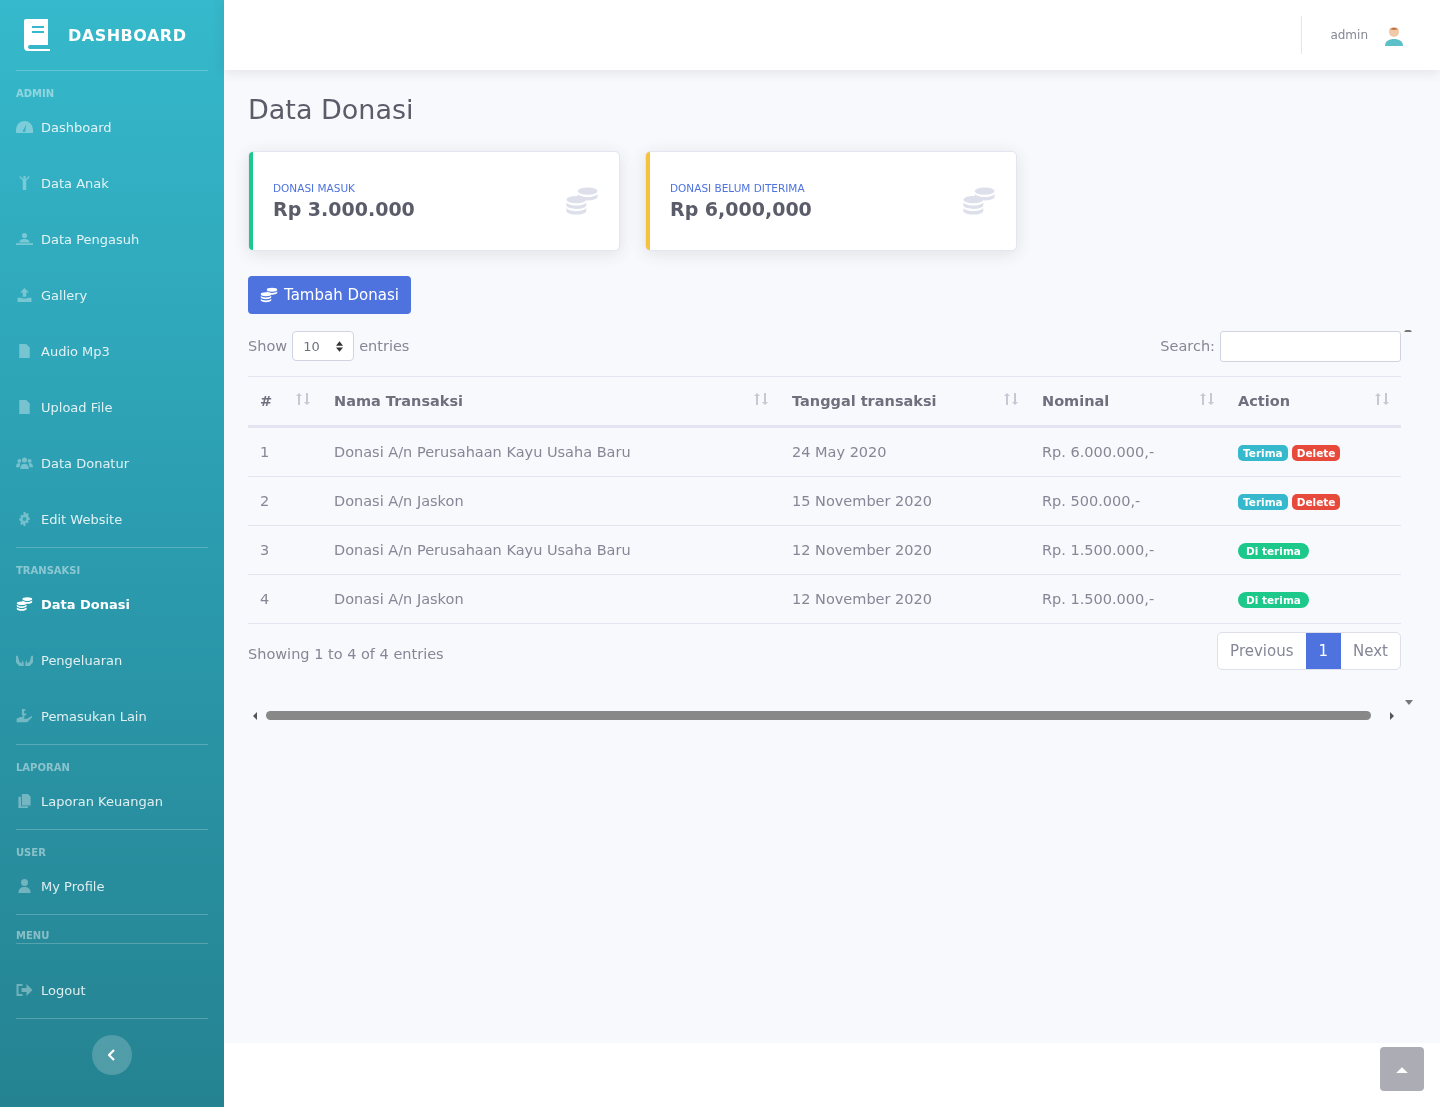  What do you see at coordinates (43, 768) in the screenshot?
I see `section-heading: LAPORAN` at bounding box center [43, 768].